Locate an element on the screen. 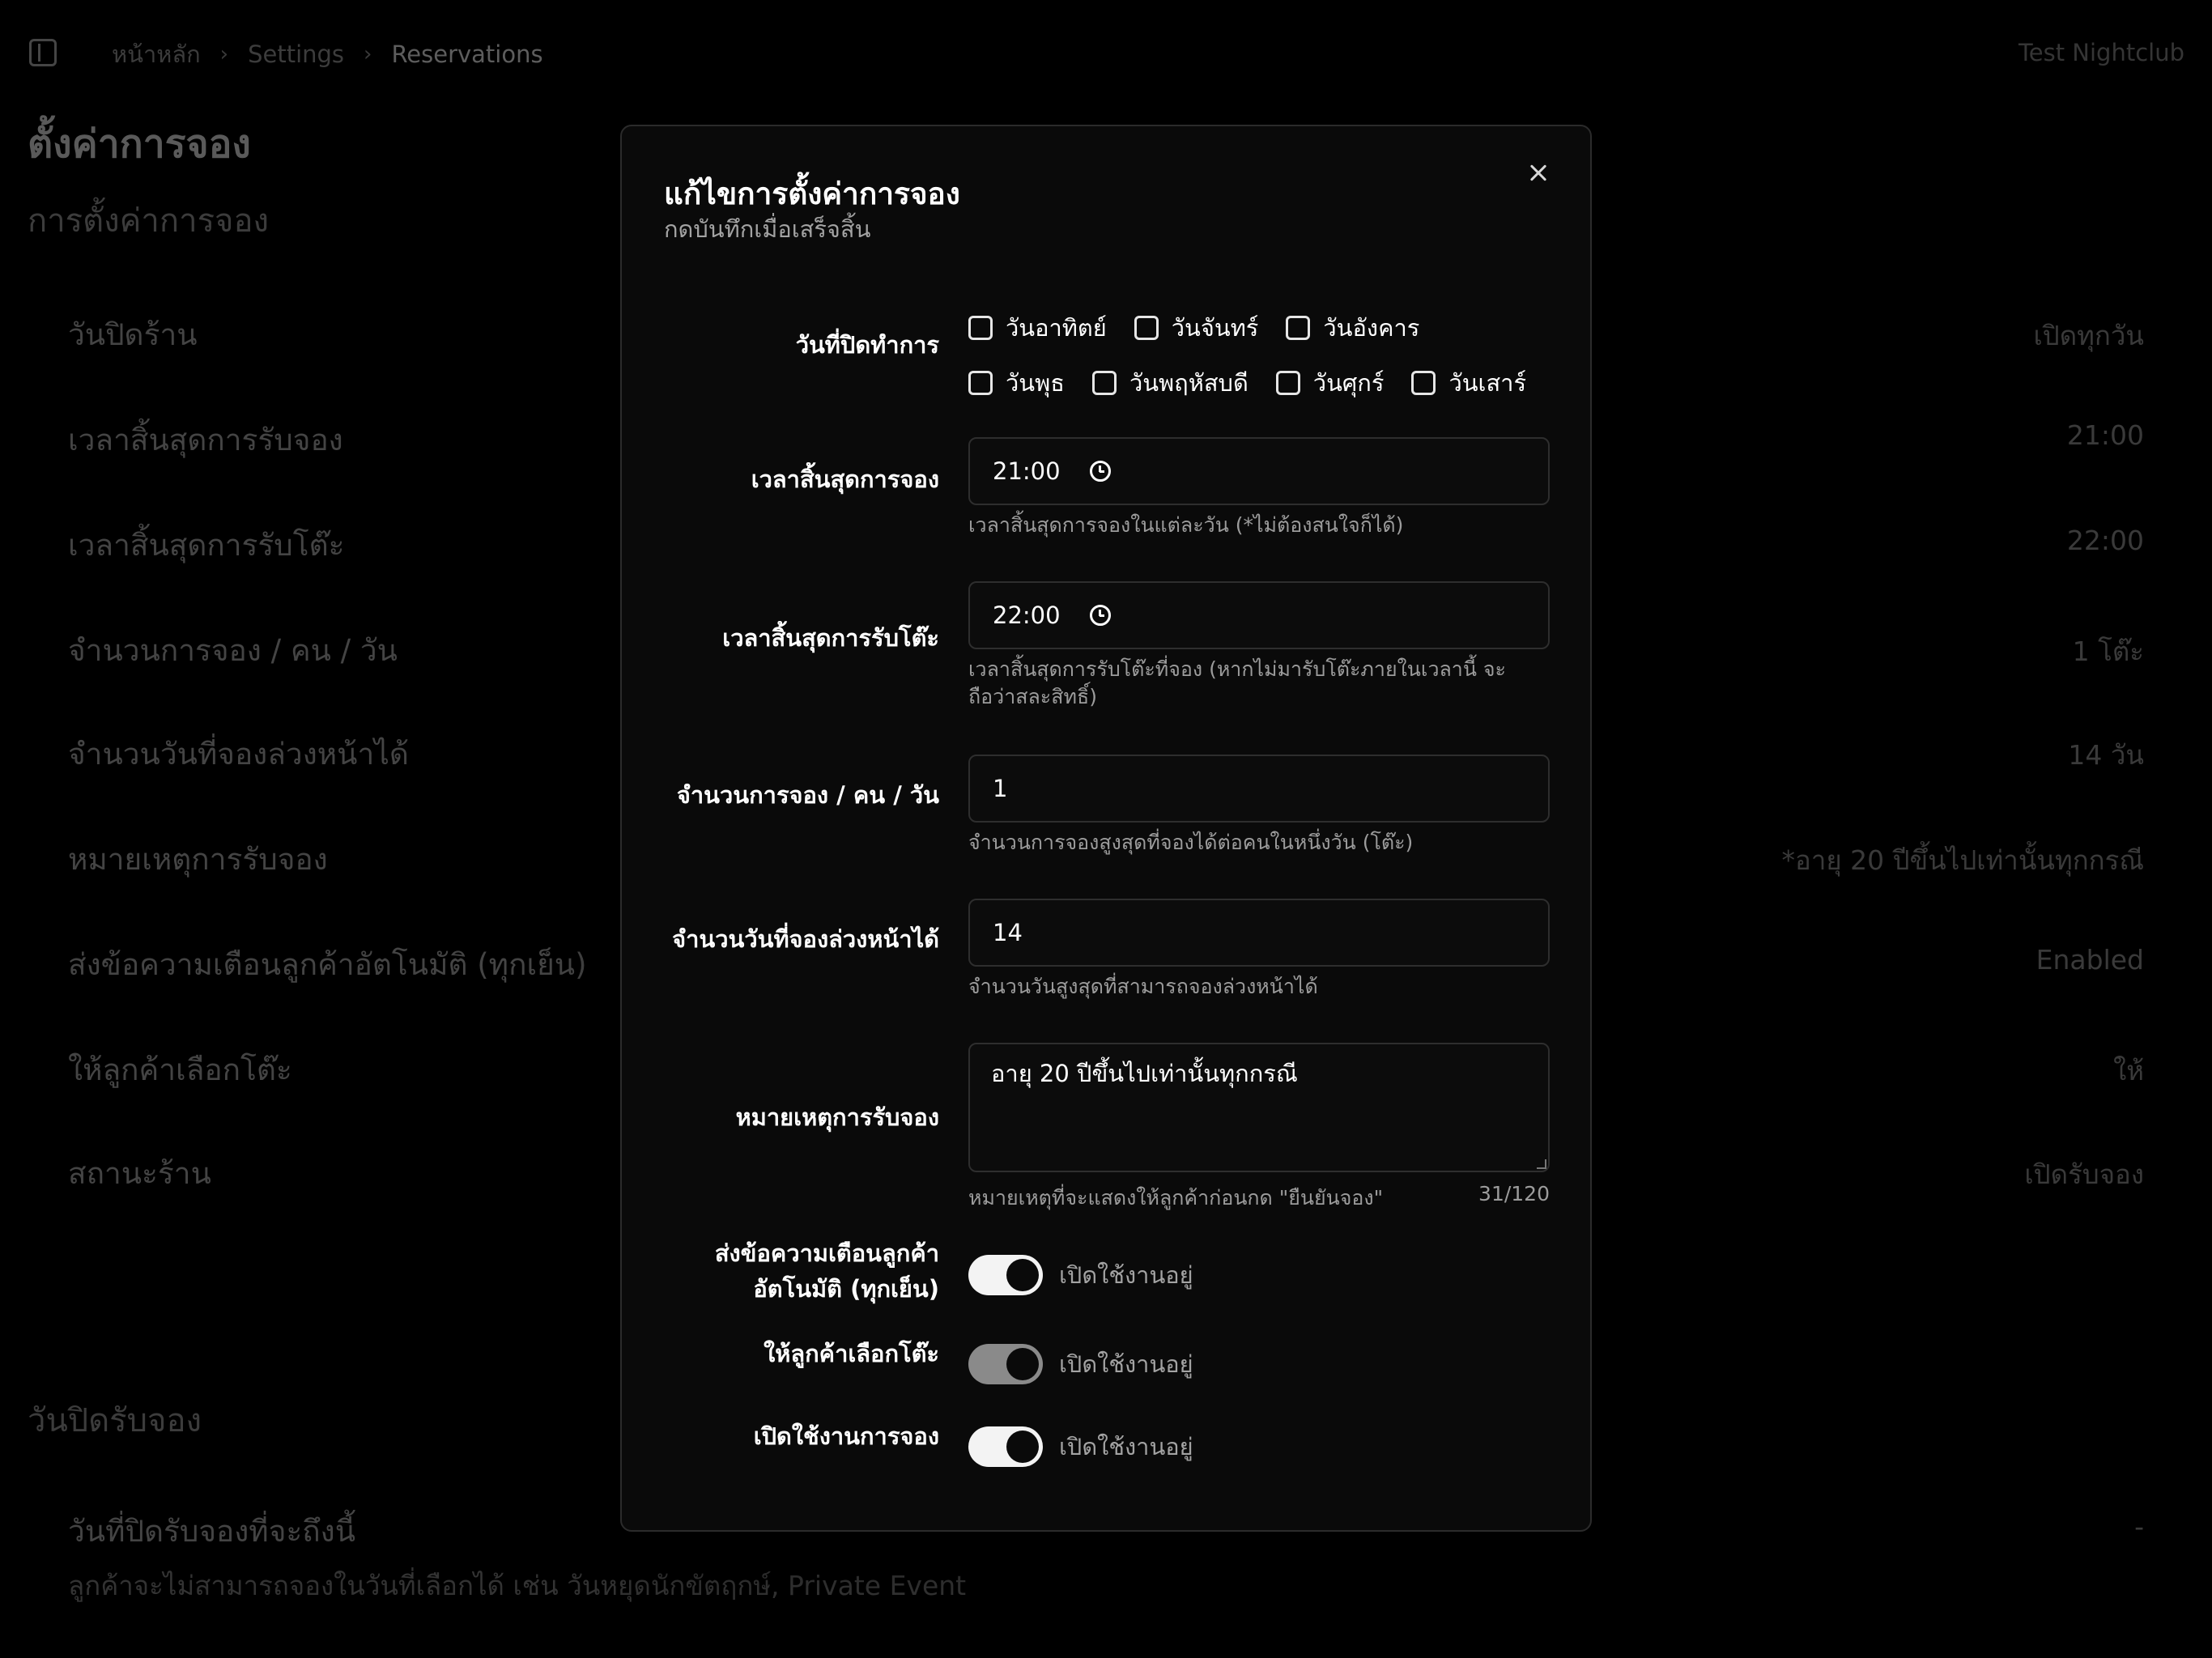  table-selection-toggle is located at coordinates (1006, 1364).